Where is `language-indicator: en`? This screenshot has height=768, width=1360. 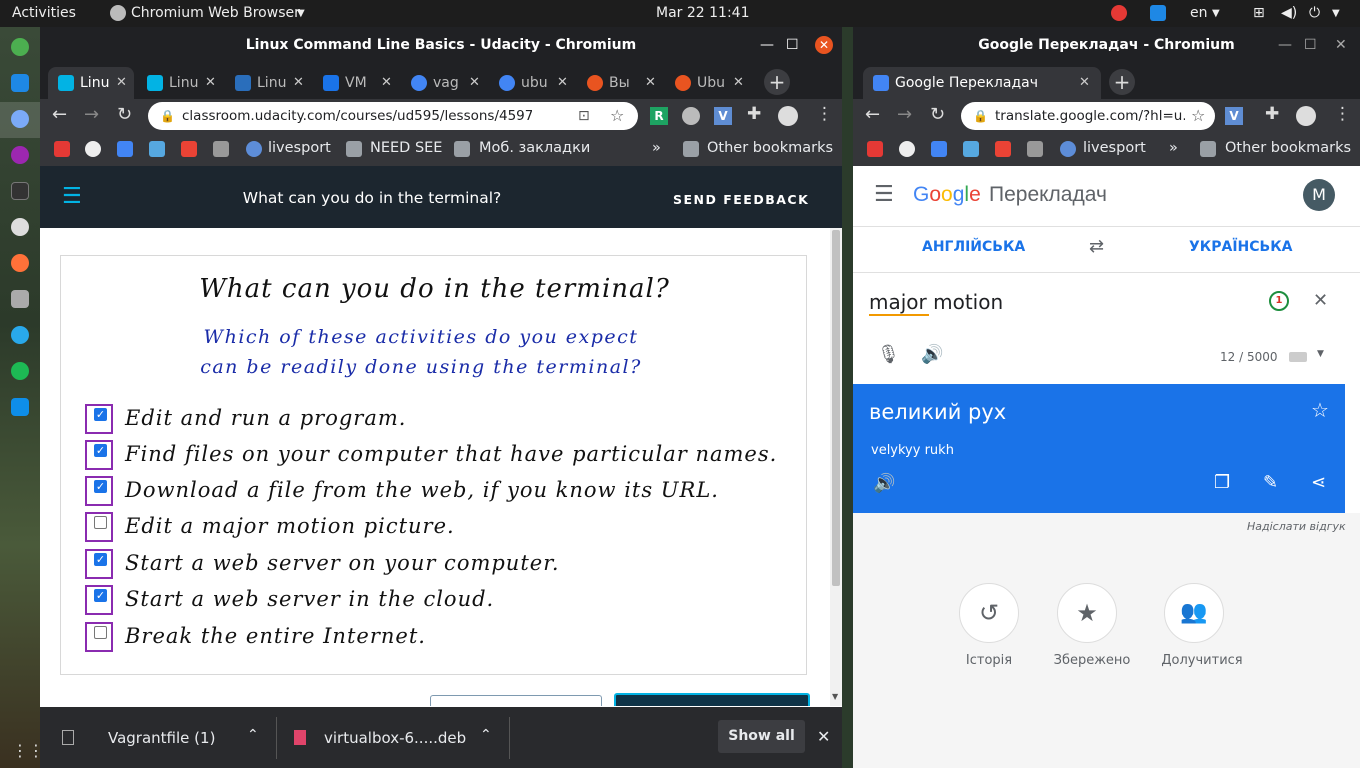 language-indicator: en is located at coordinates (1199, 13).